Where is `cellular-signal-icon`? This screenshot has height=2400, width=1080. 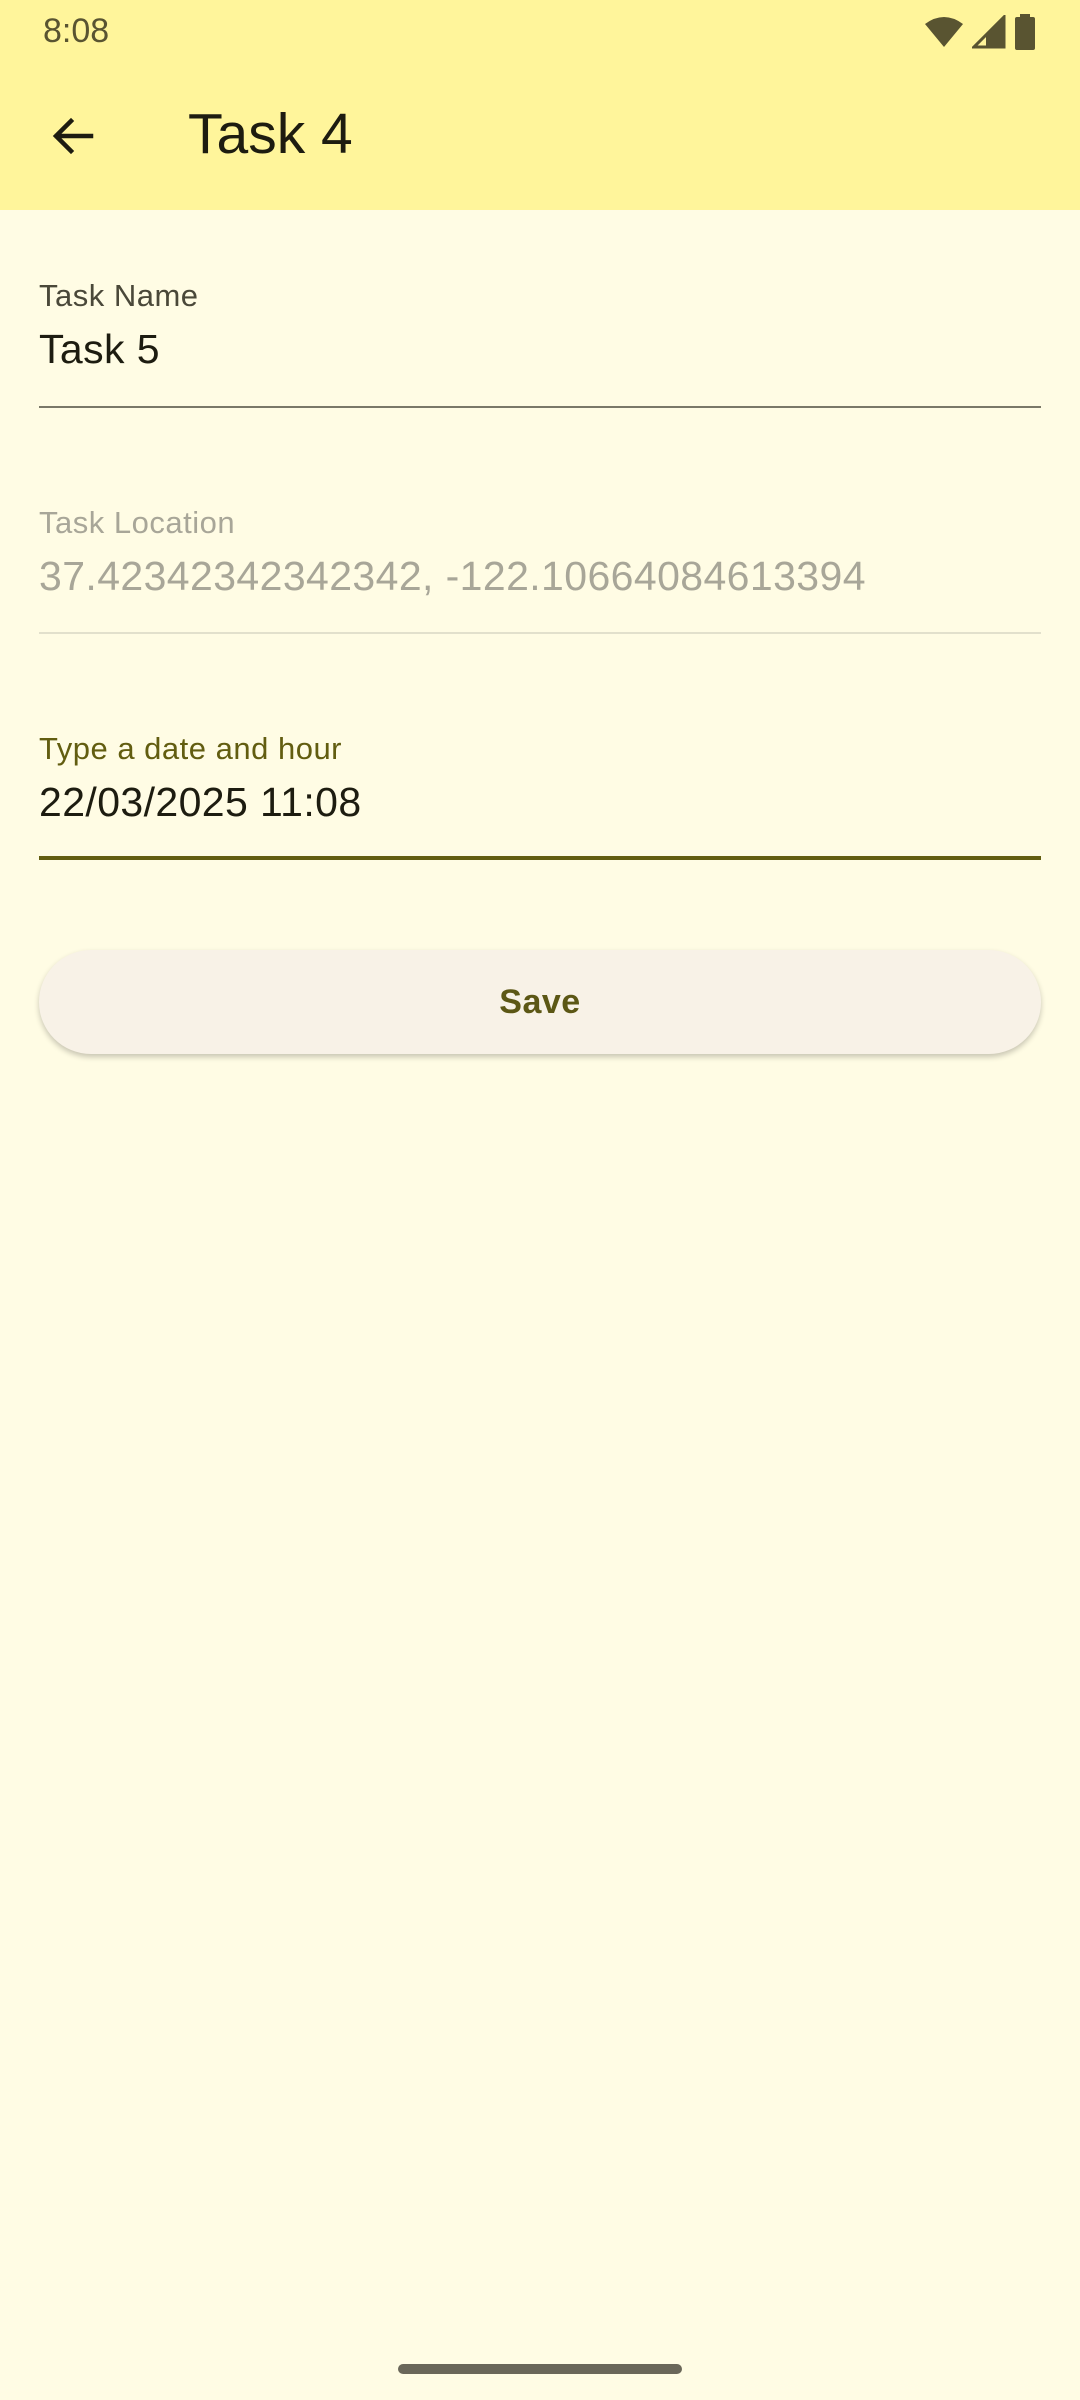 cellular-signal-icon is located at coordinates (988, 33).